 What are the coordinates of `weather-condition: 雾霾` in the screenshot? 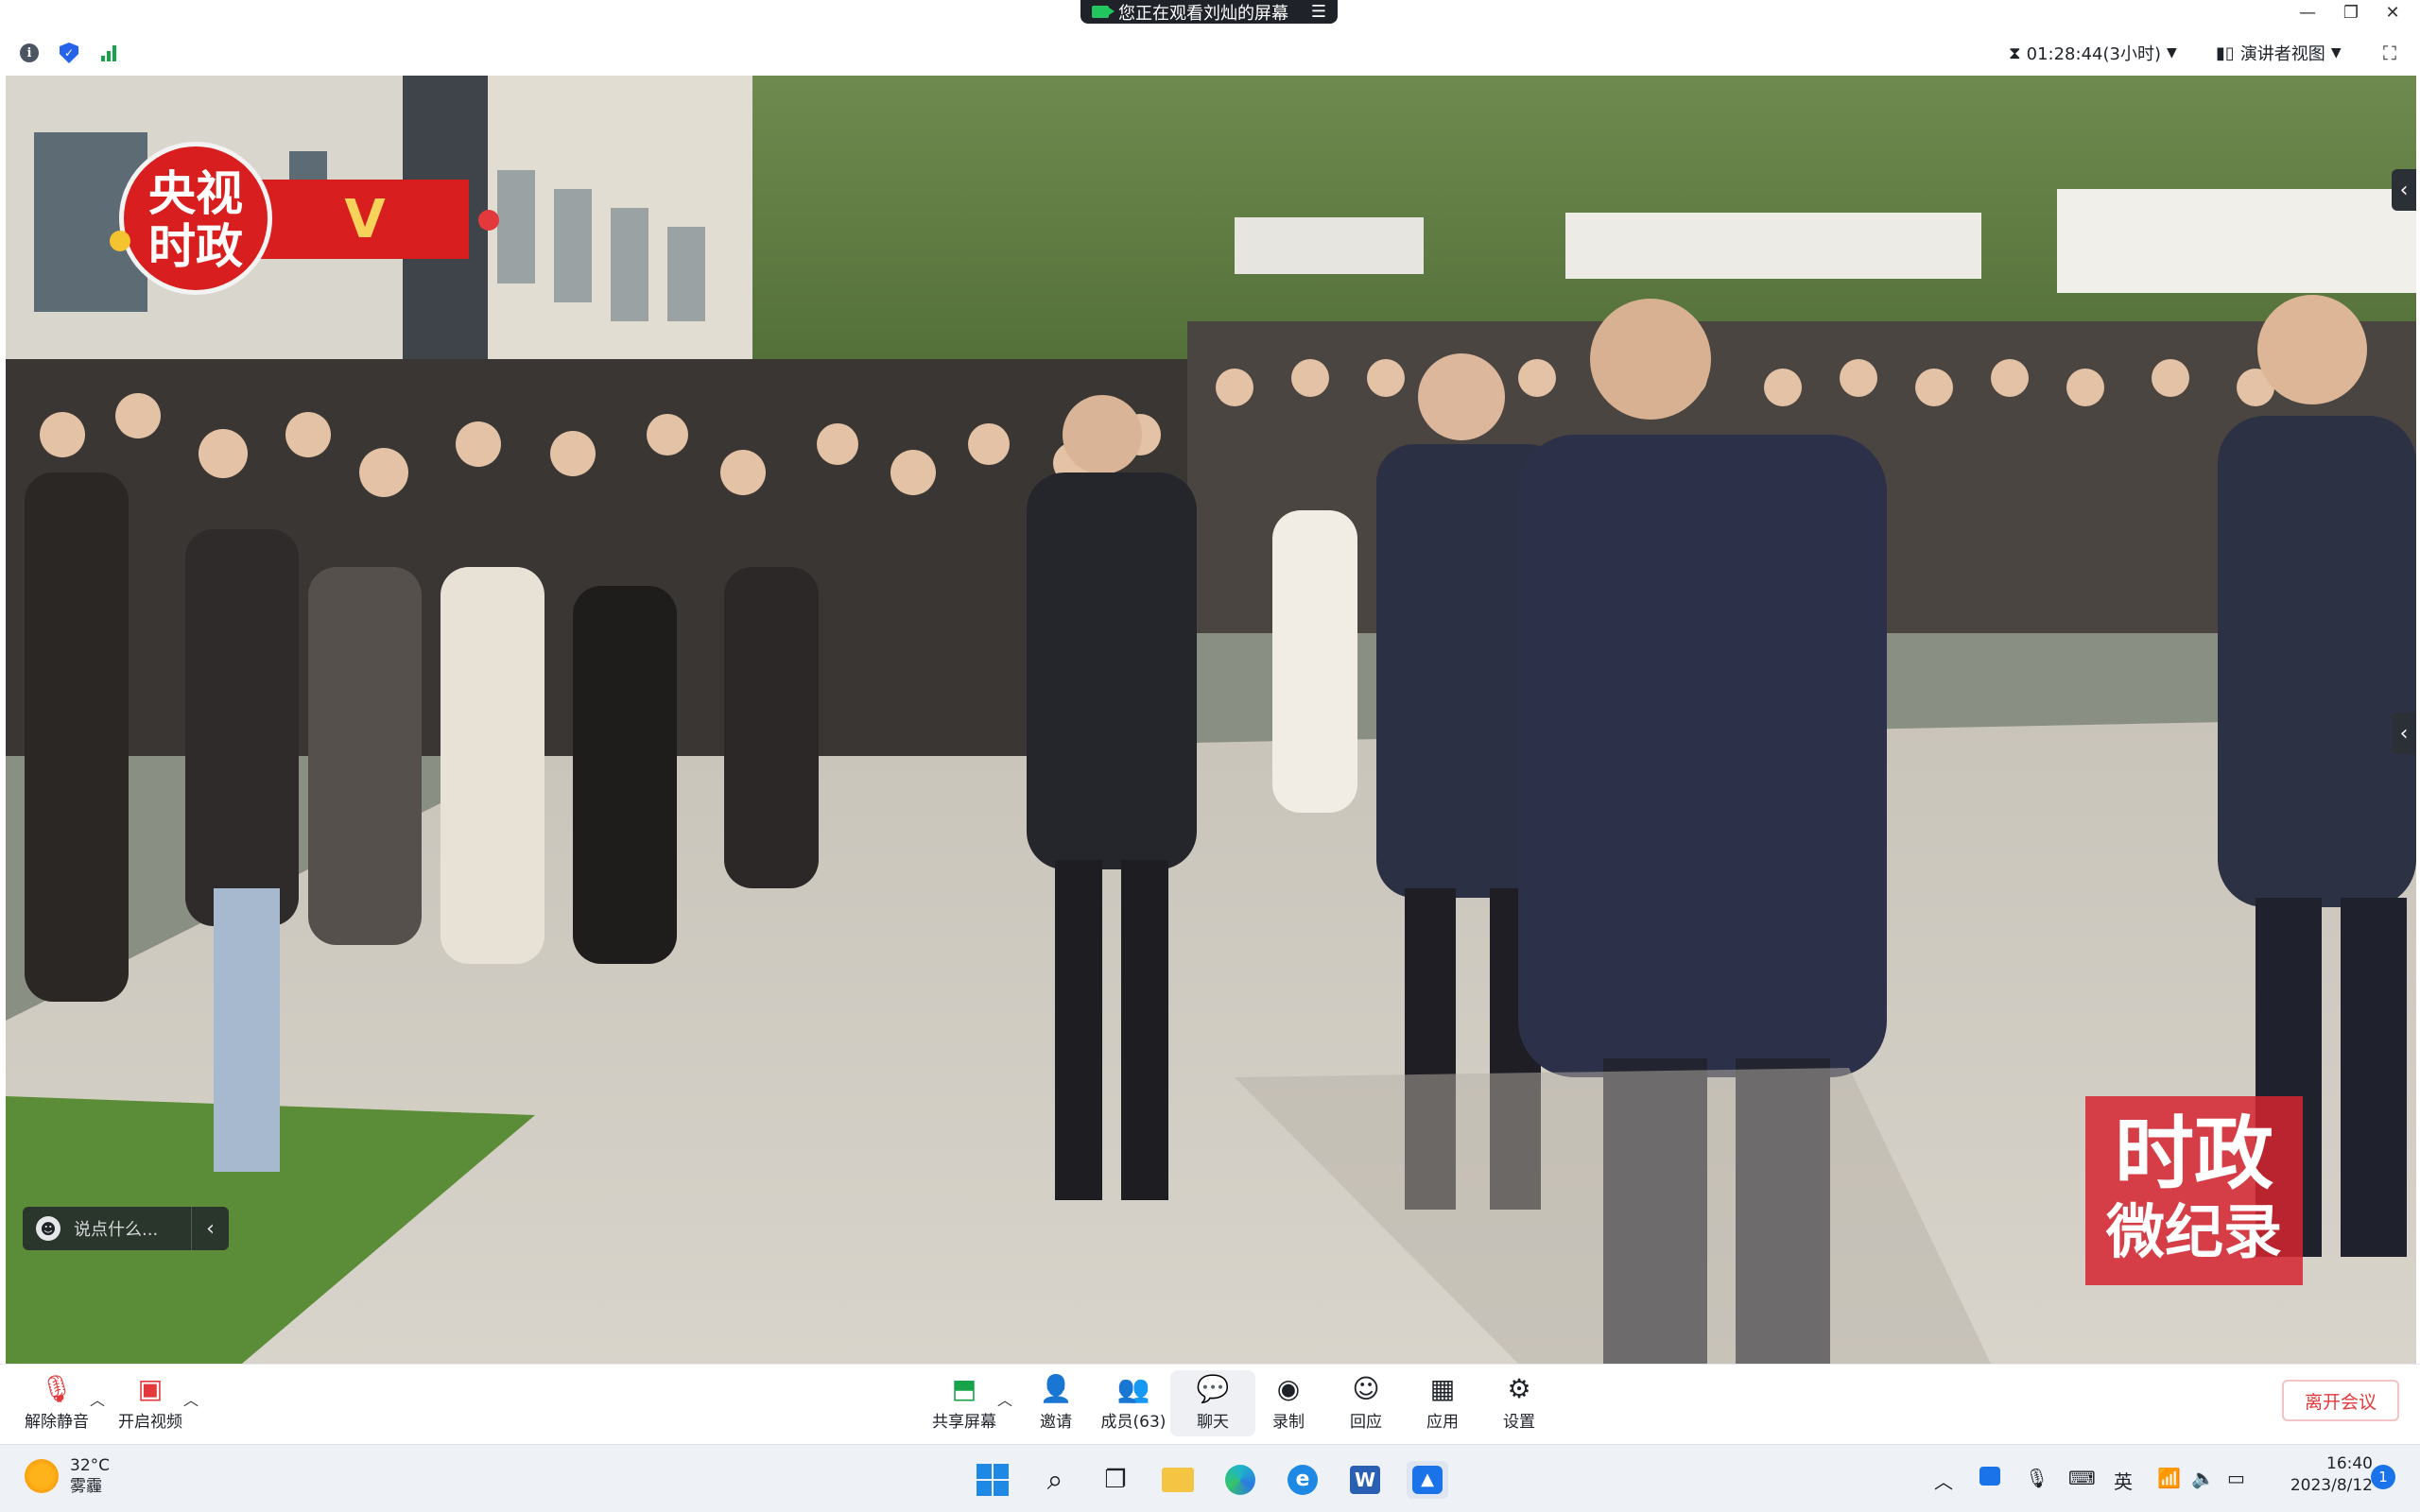 It's located at (86, 1486).